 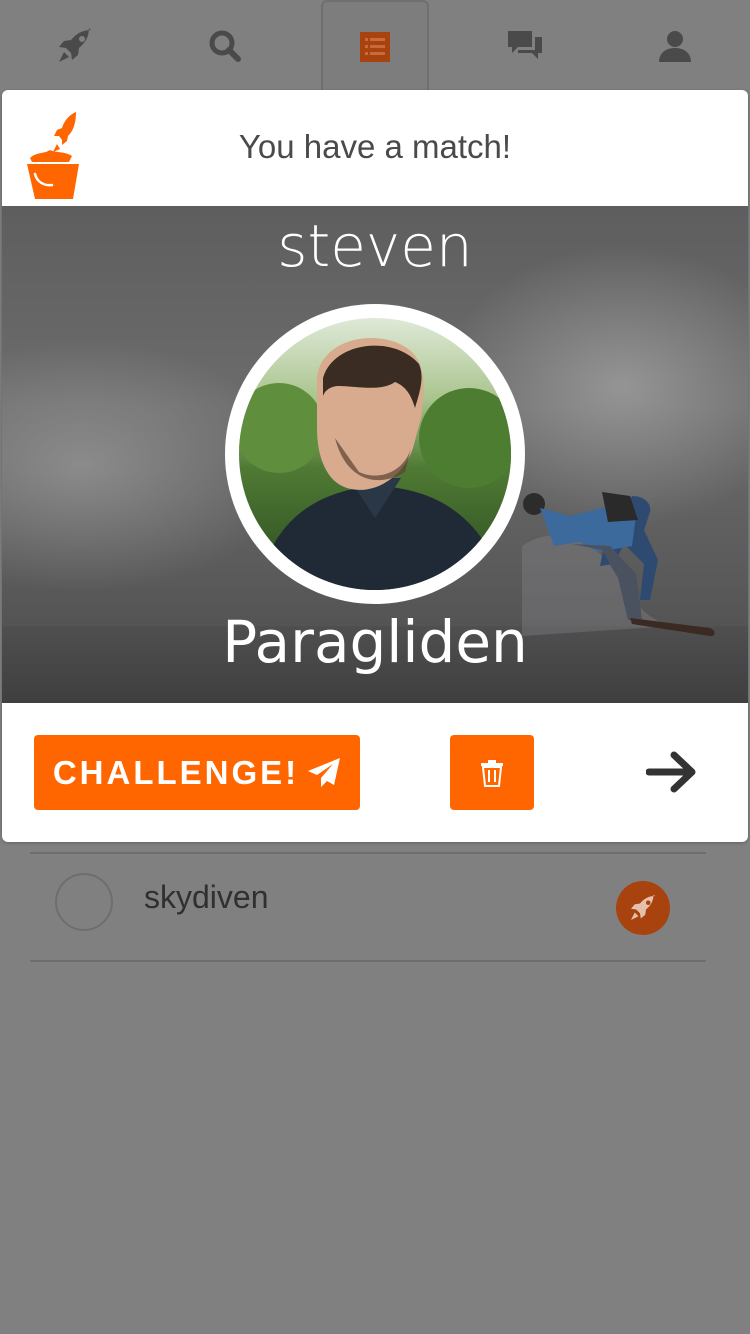 What do you see at coordinates (375, 772) in the screenshot?
I see `modal-footer: CHALLENGE!` at bounding box center [375, 772].